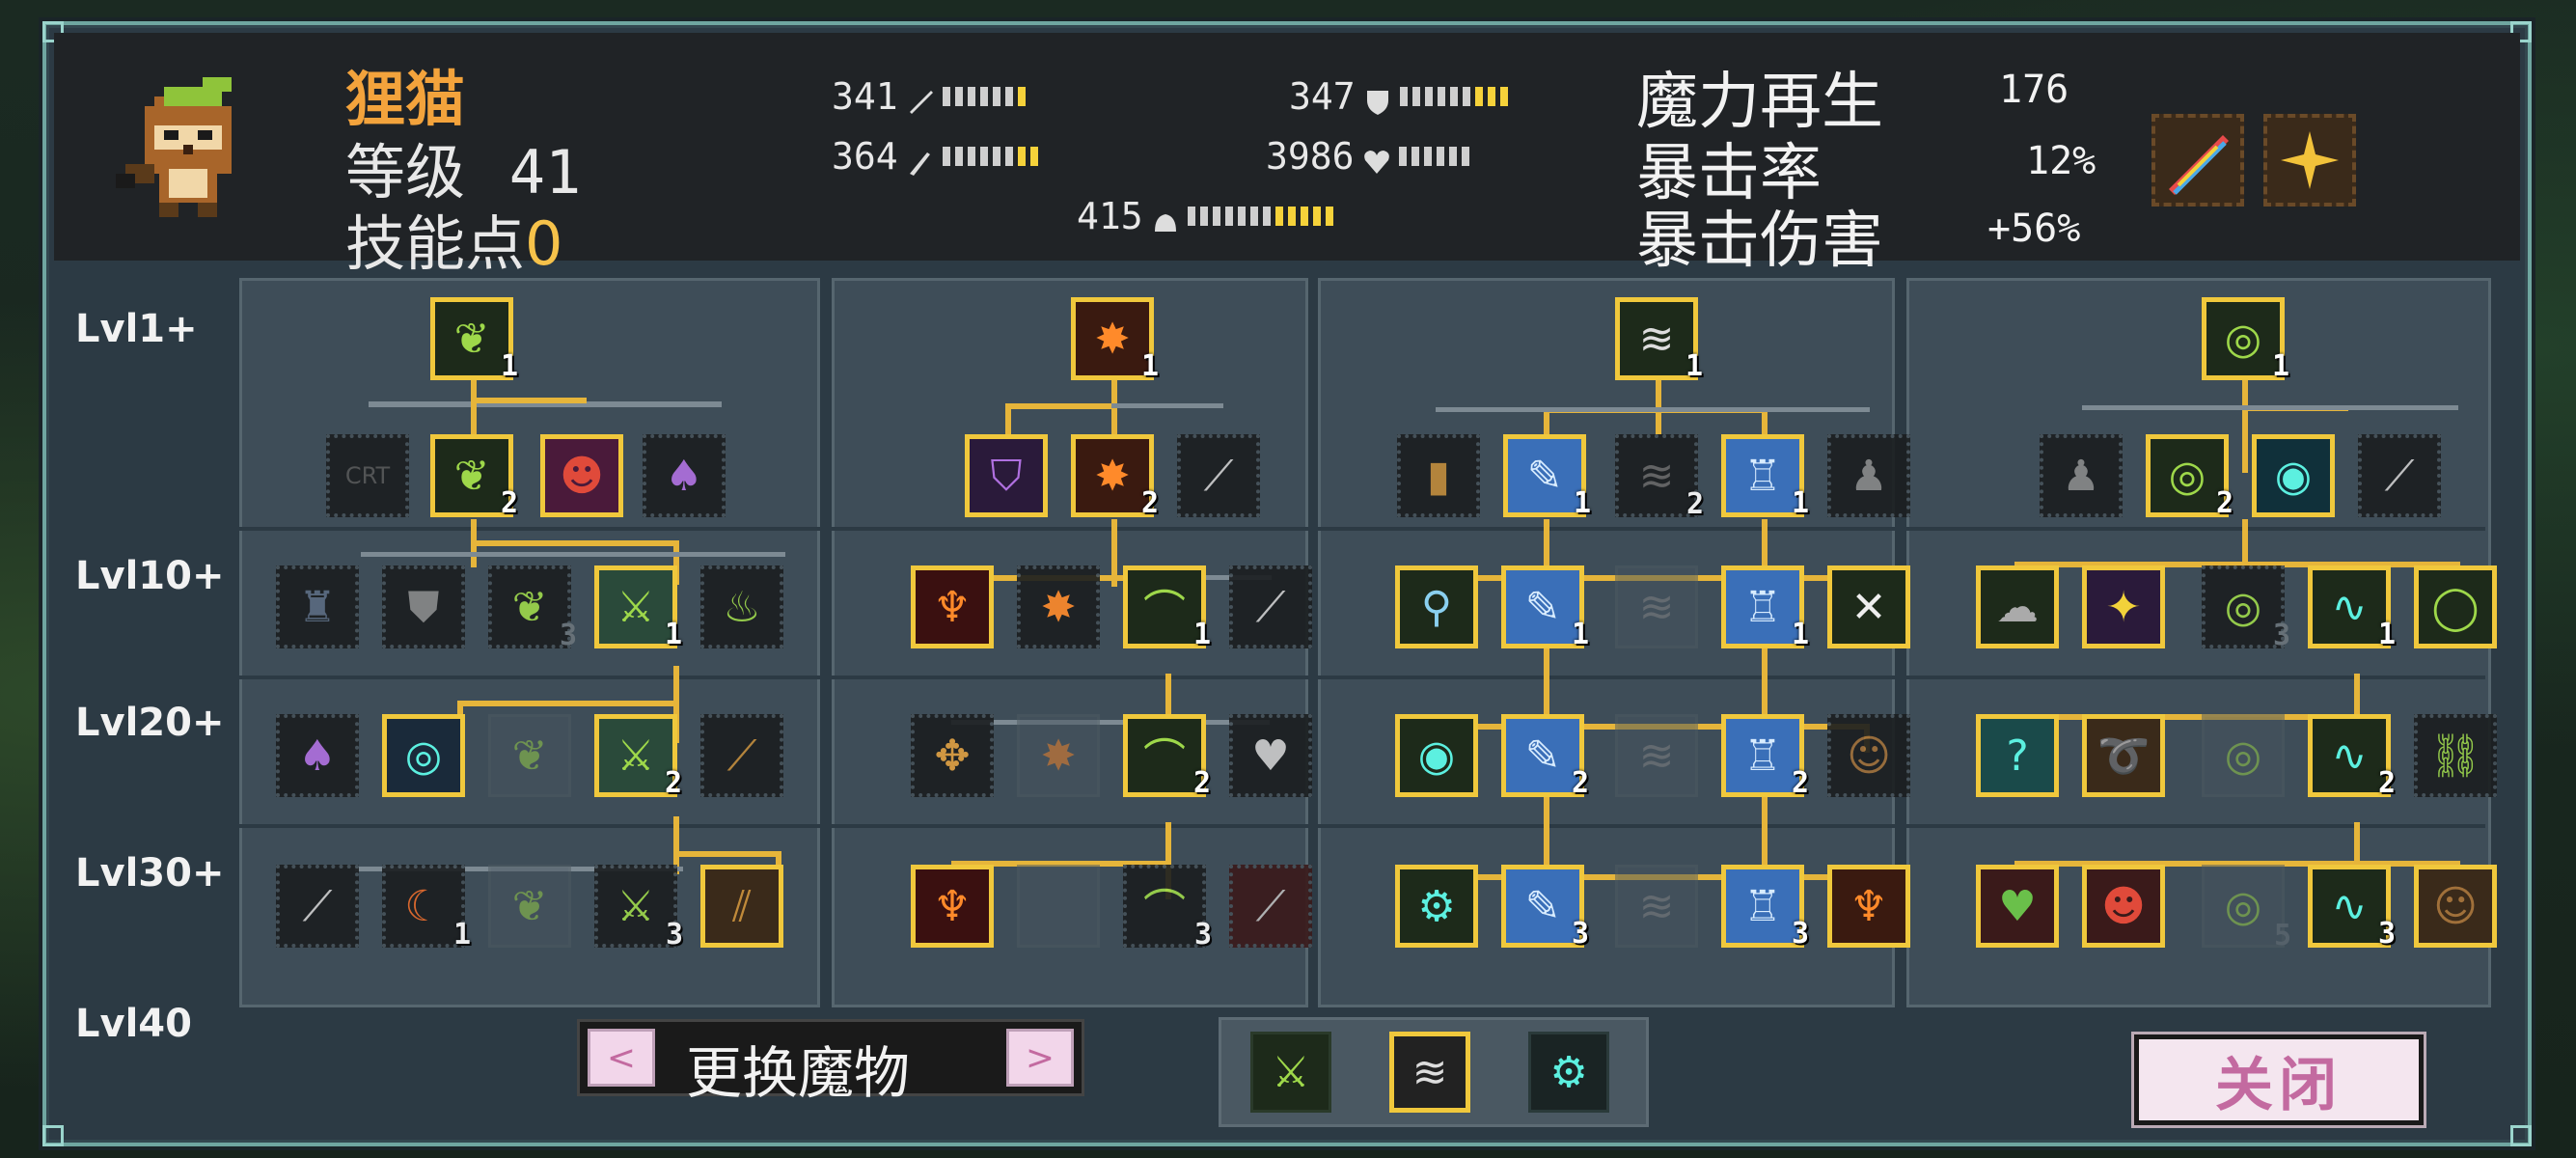  I want to click on skill-dagger: ⟋, so click(1271, 906).